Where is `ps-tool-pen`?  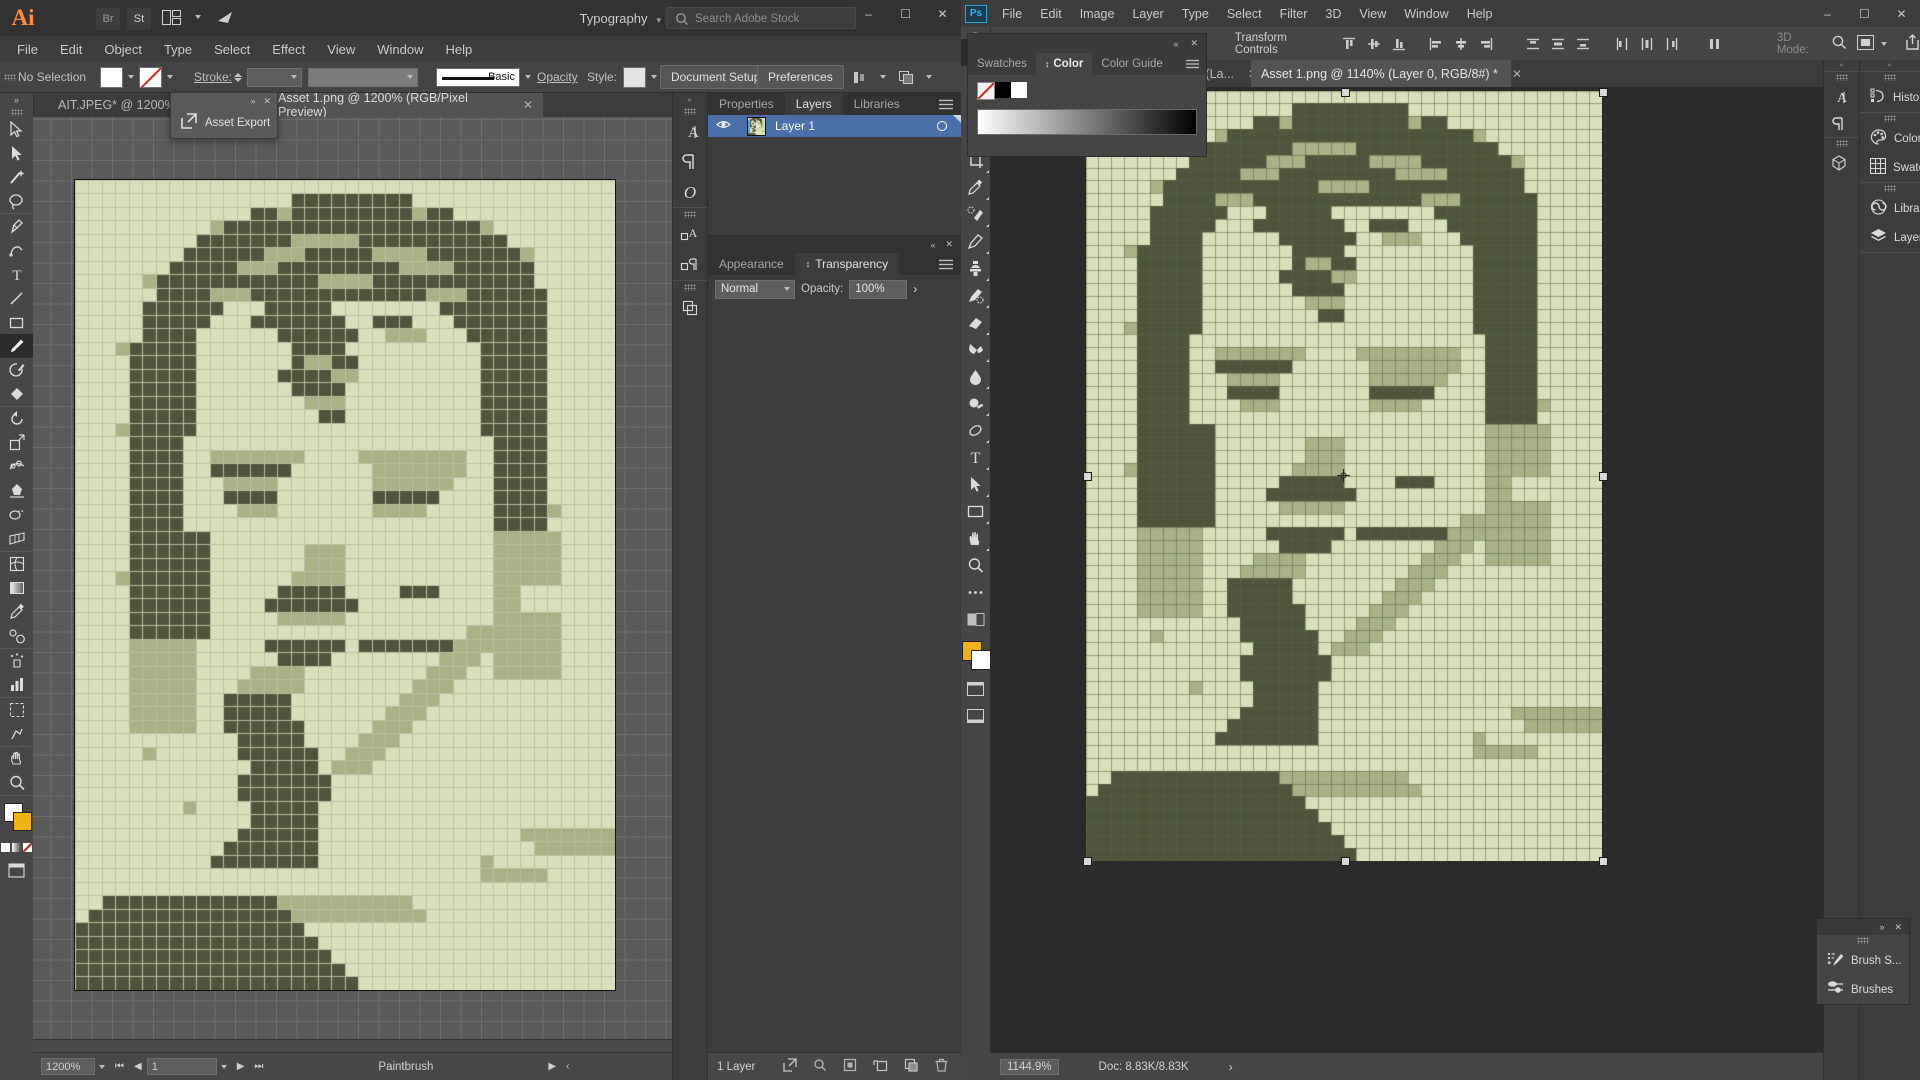
ps-tool-pen is located at coordinates (975, 430).